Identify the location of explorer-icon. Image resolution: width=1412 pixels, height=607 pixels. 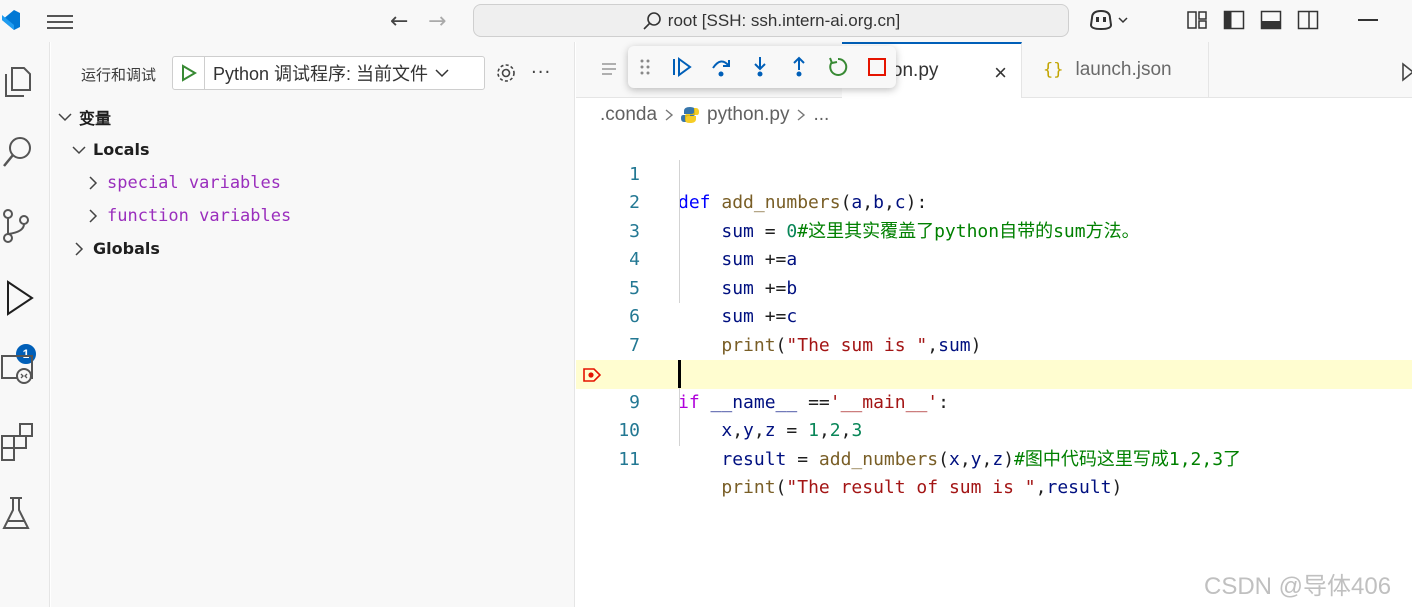
(22, 82).